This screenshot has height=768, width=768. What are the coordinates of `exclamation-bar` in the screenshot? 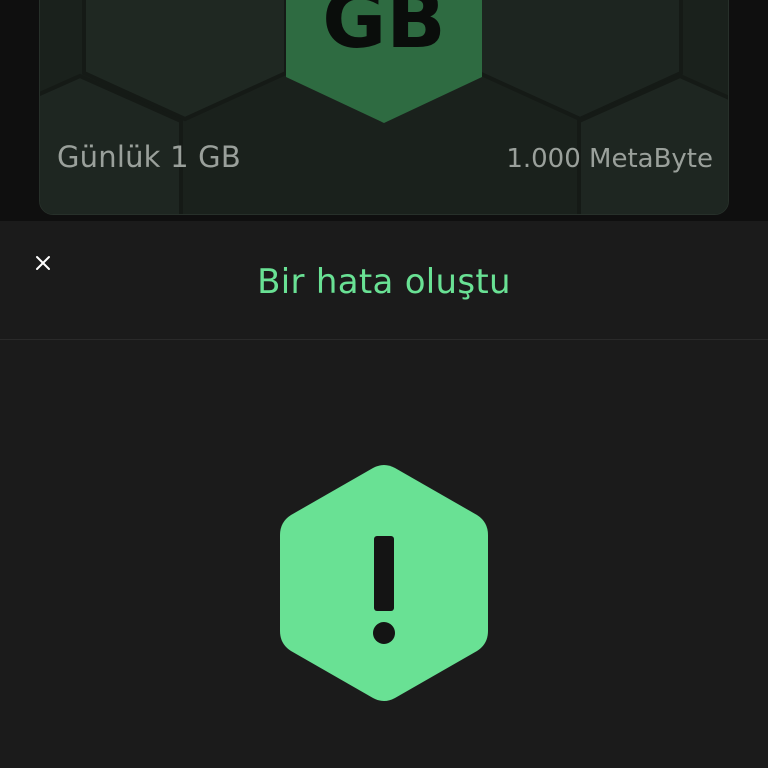 It's located at (384, 573).